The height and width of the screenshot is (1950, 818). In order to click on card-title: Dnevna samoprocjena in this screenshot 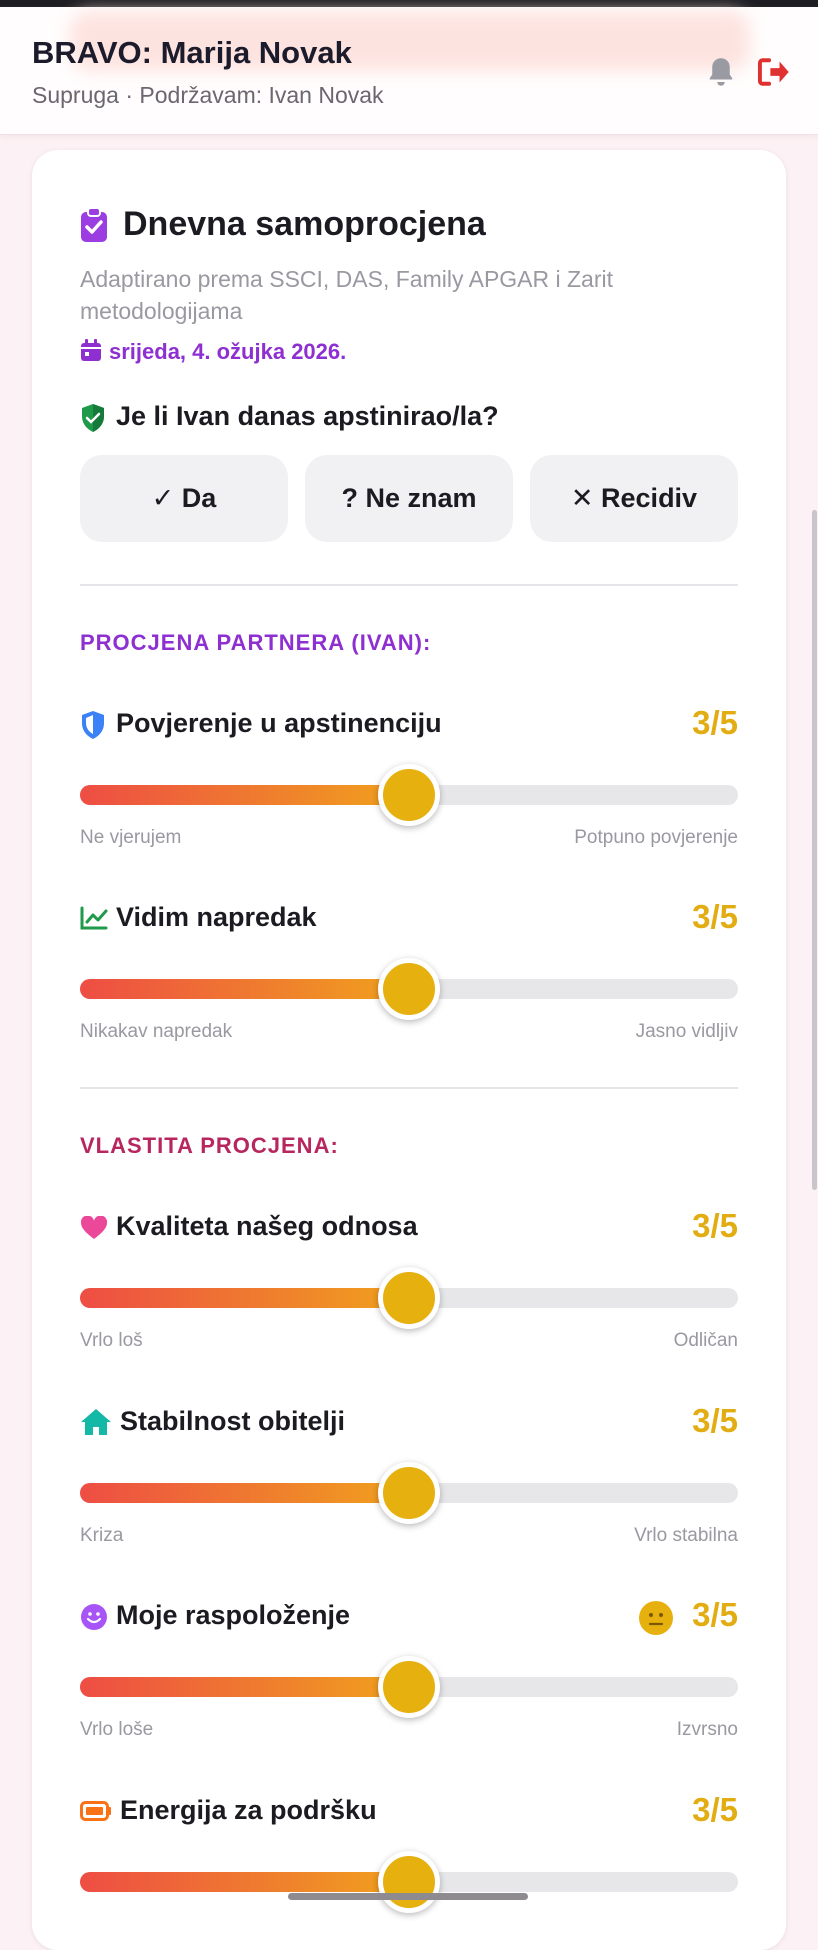, I will do `click(304, 224)`.